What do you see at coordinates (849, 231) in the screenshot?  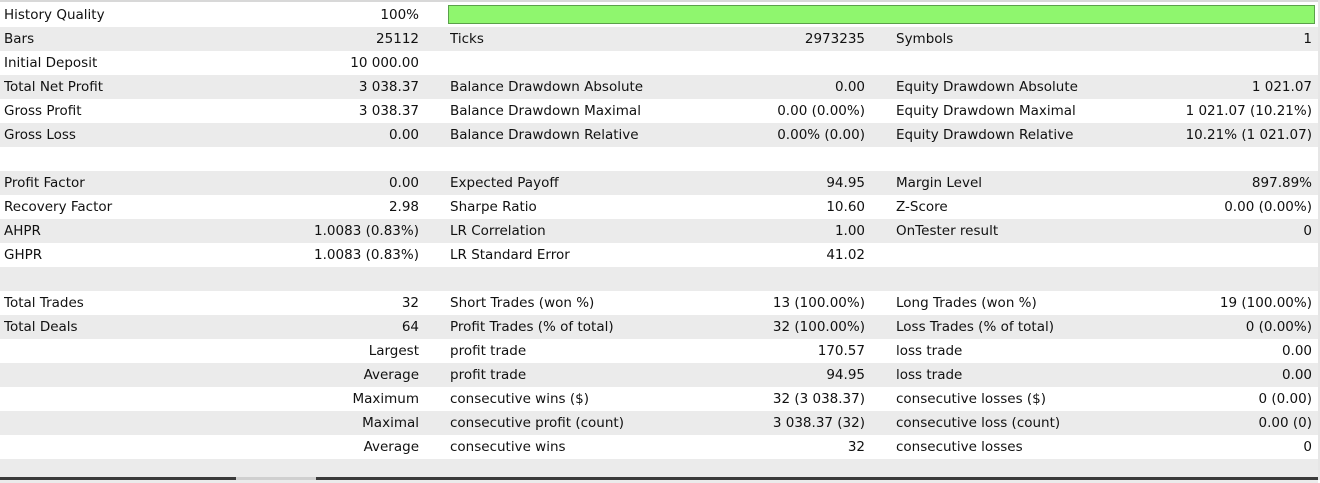 I see `metric-value: 1.00` at bounding box center [849, 231].